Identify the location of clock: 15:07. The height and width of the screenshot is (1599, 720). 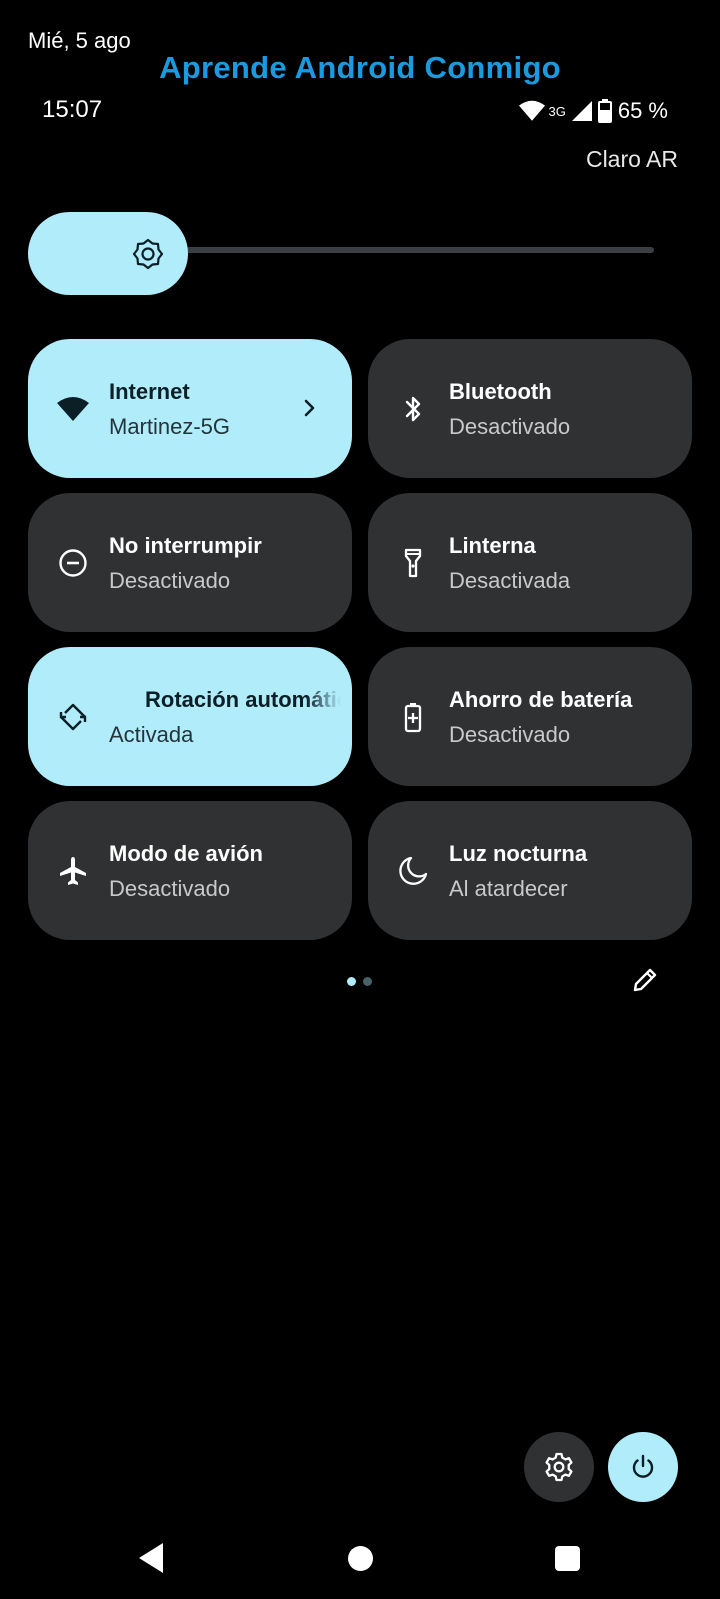
(72, 109).